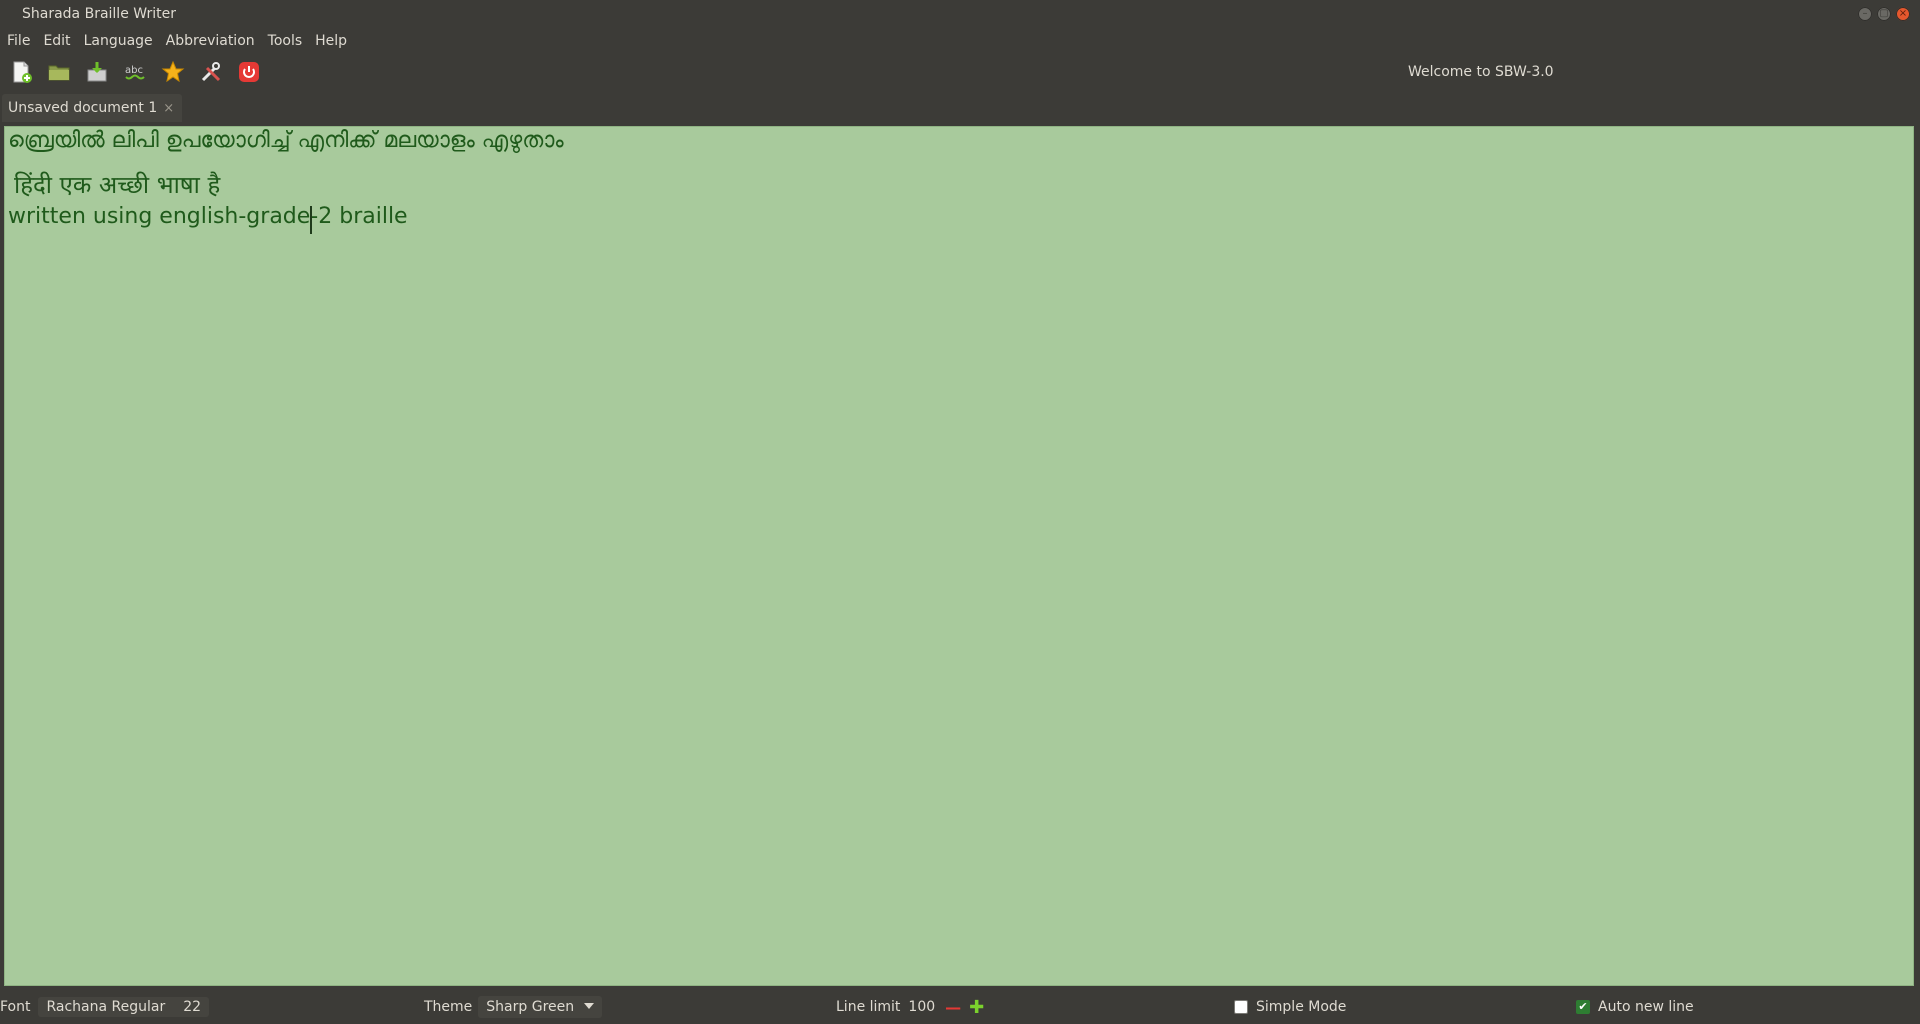 The width and height of the screenshot is (1920, 1024). Describe the element at coordinates (1301, 1007) in the screenshot. I see `simple-mode-label: Simple Mode` at that location.